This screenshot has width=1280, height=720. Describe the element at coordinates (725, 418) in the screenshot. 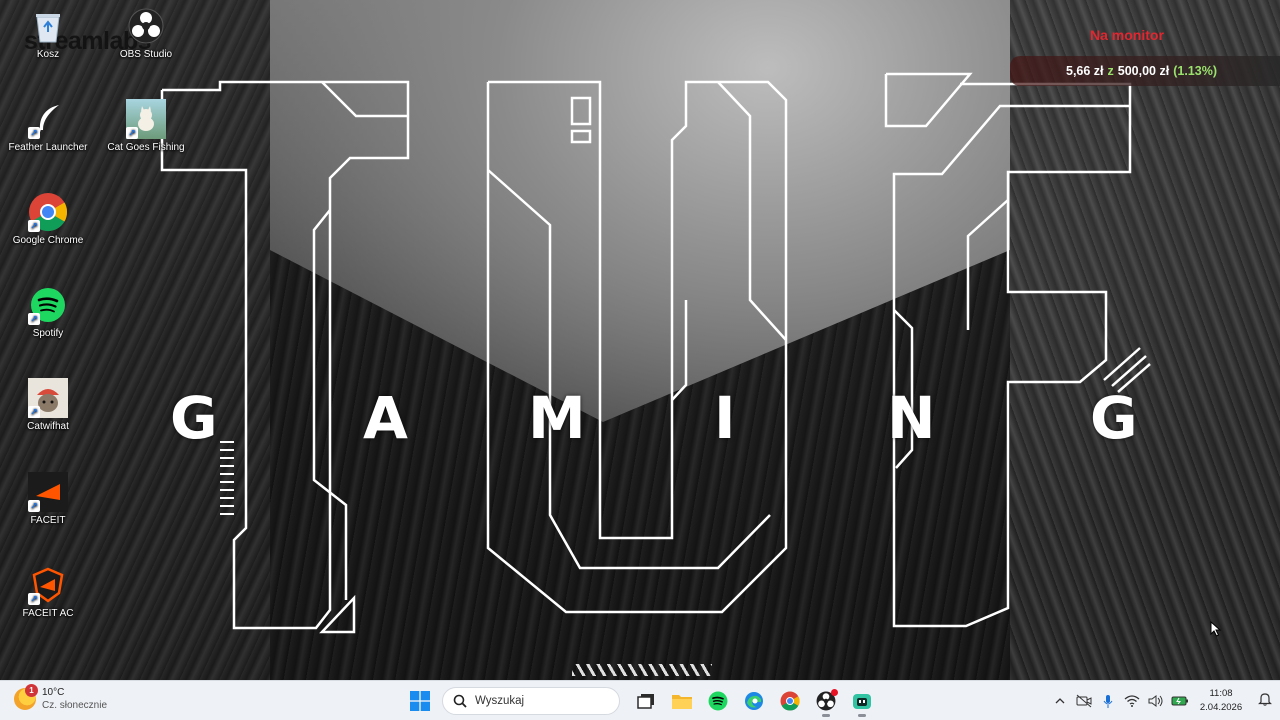

I see `wallpaper-letter-i: I` at that location.